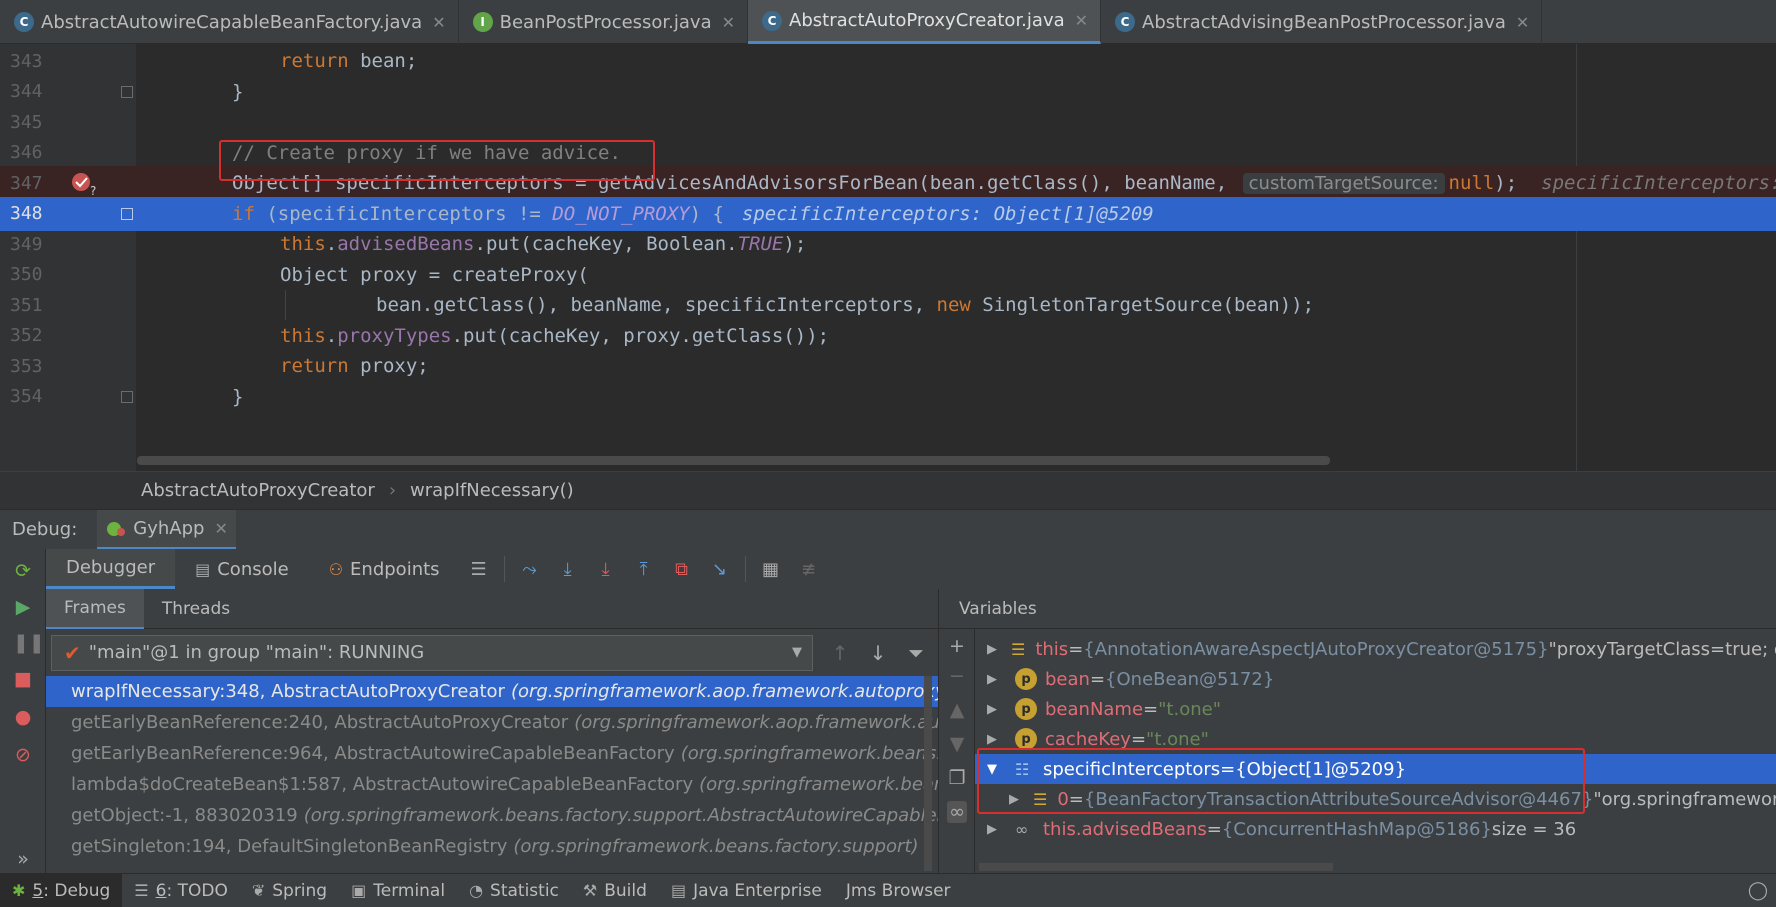  Describe the element at coordinates (957, 778) in the screenshot. I see `copy-icon: ❐` at that location.